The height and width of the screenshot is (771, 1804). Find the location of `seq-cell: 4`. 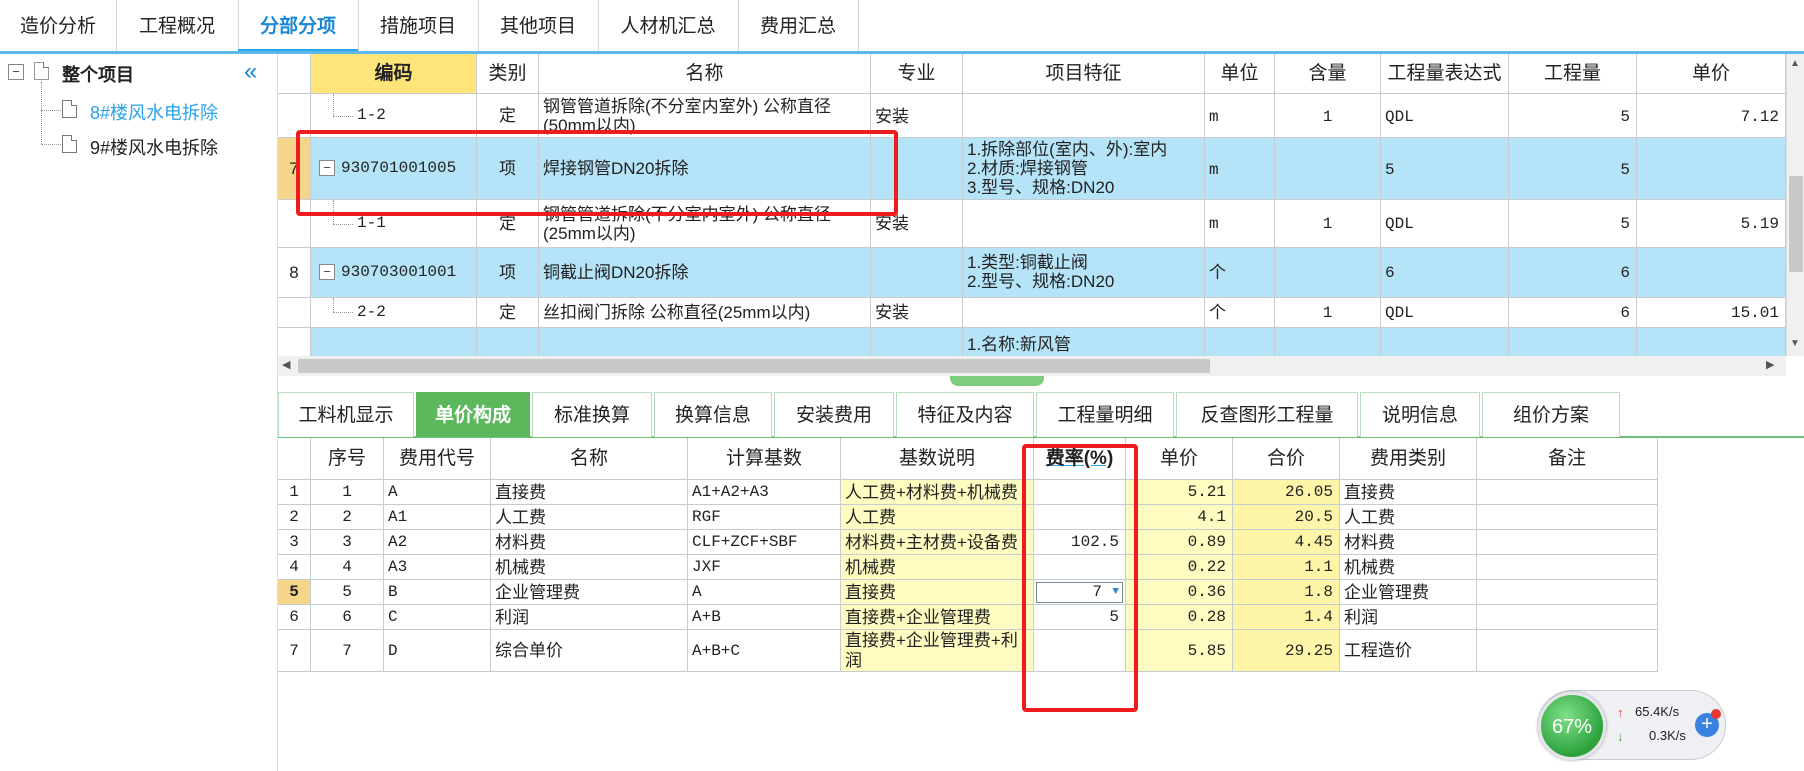

seq-cell: 4 is located at coordinates (347, 567).